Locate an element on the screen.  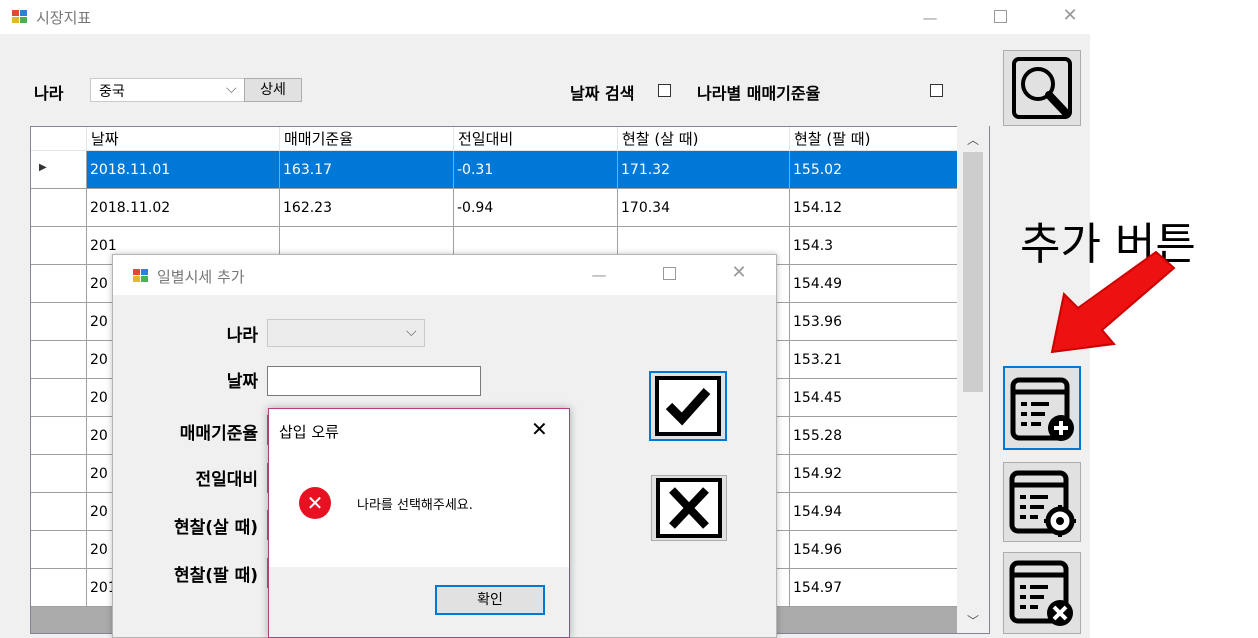
cell-cash-buy: 171.32 is located at coordinates (704, 170).